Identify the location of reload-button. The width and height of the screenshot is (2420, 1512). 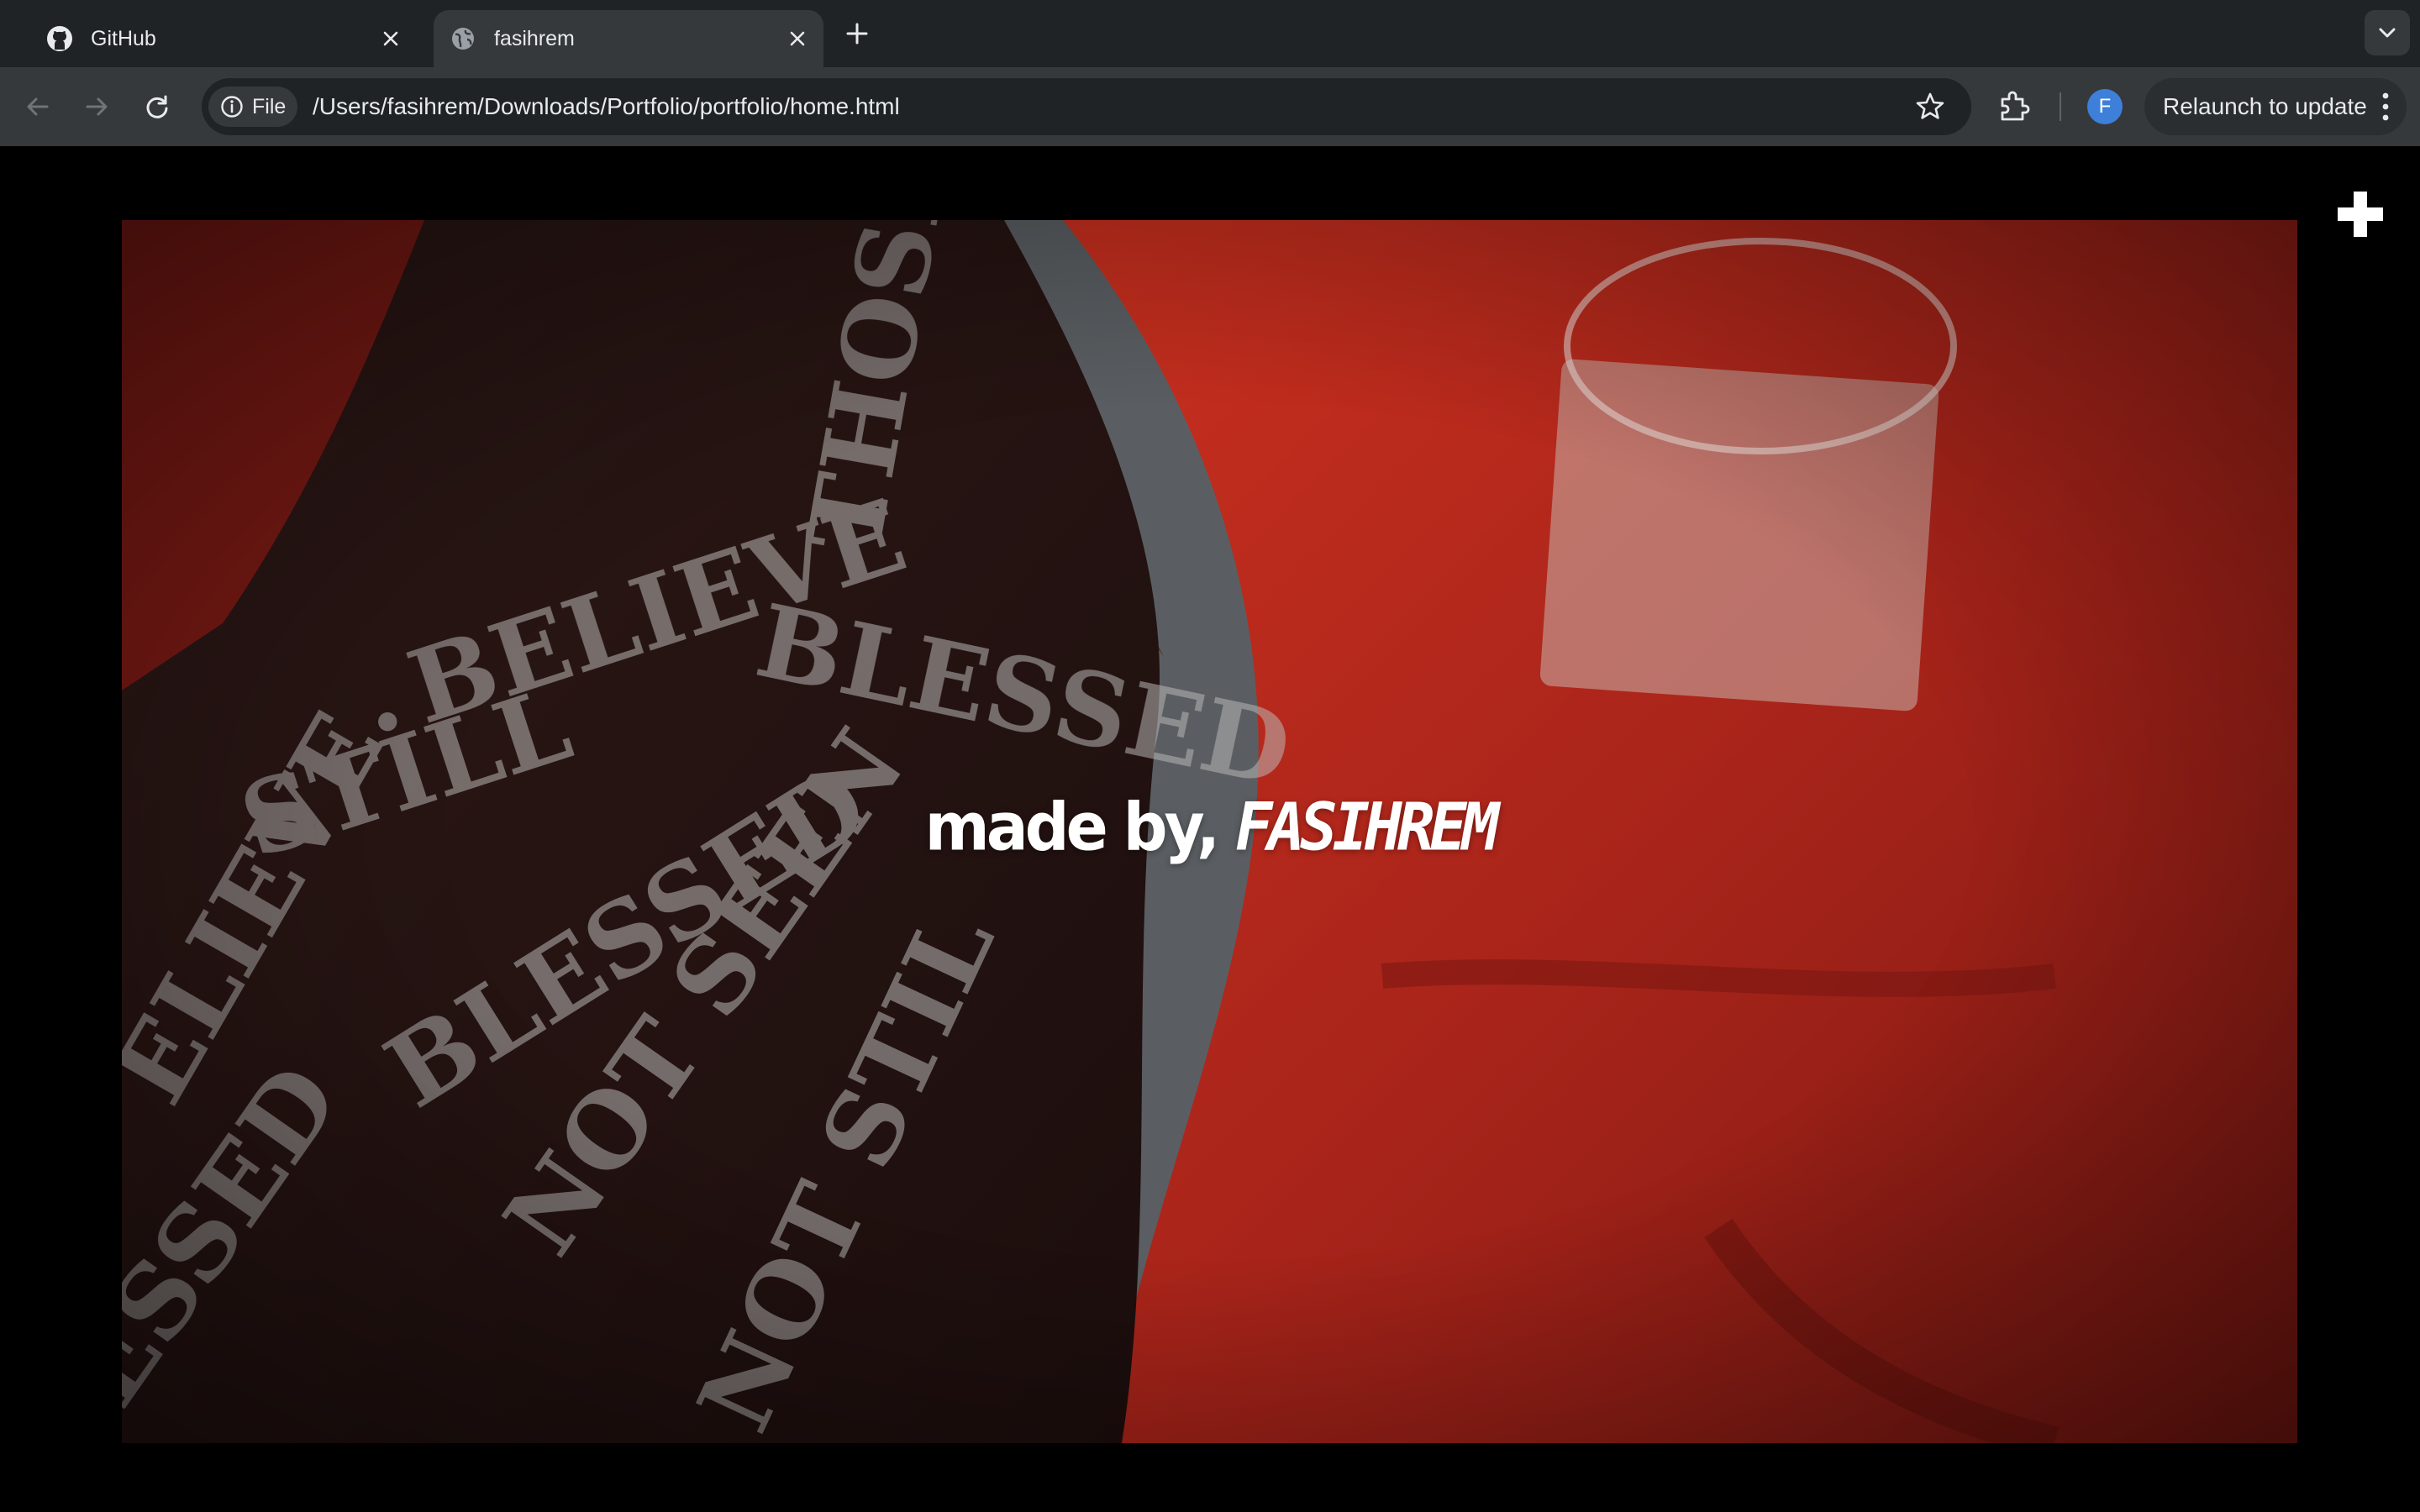
(157, 106).